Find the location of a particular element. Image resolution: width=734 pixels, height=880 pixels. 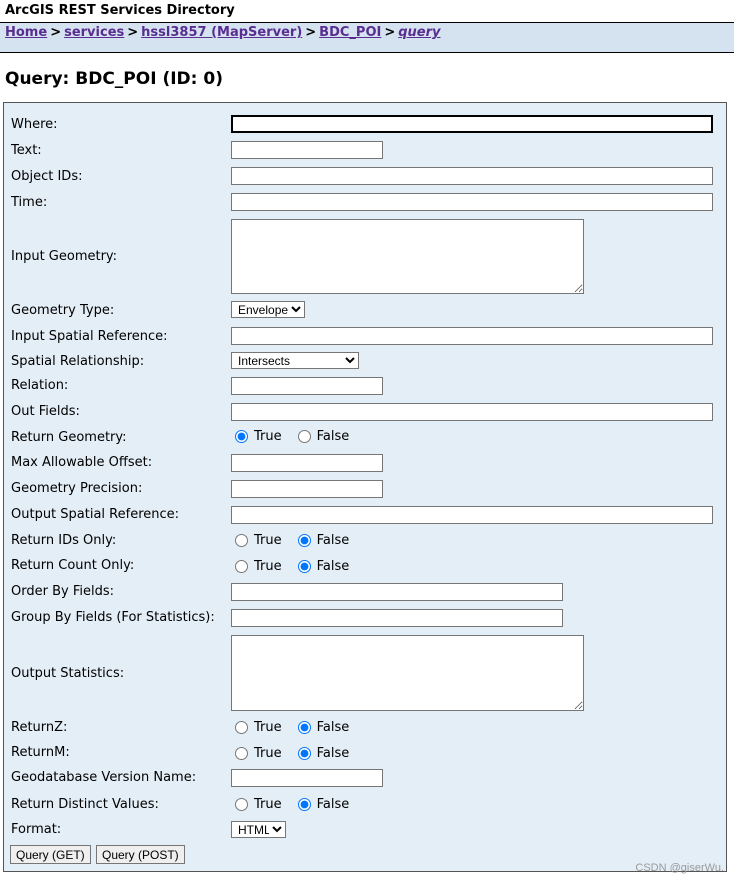

return-distinct-values-label: Return Distinct Values: is located at coordinates (85, 804).